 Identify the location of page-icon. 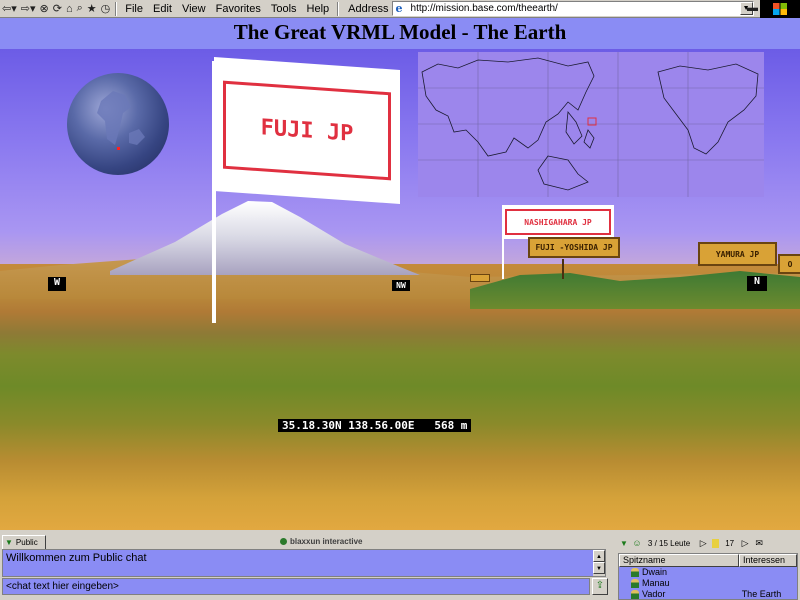
(716, 543).